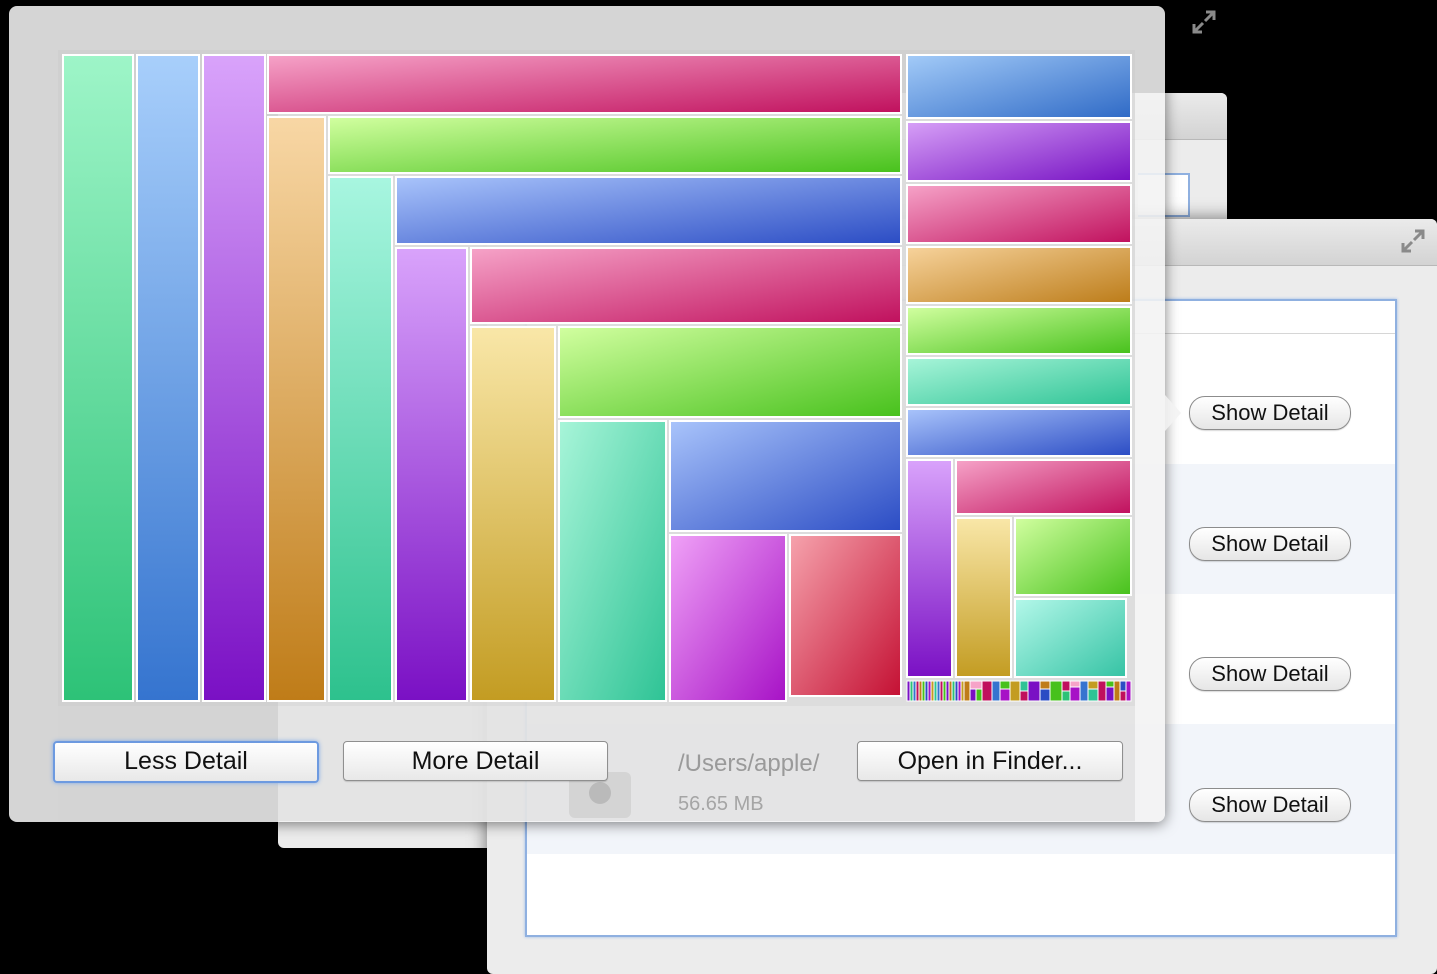 The width and height of the screenshot is (1437, 974). What do you see at coordinates (475, 761) in the screenshot?
I see `more-detail-button: More Detail` at bounding box center [475, 761].